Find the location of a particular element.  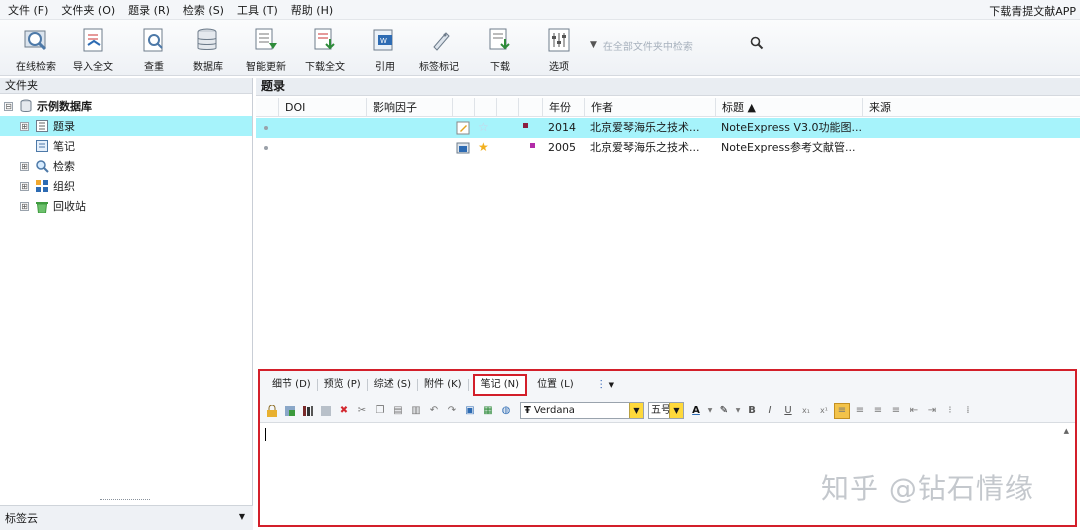

underline-icon: U is located at coordinates (788, 411).